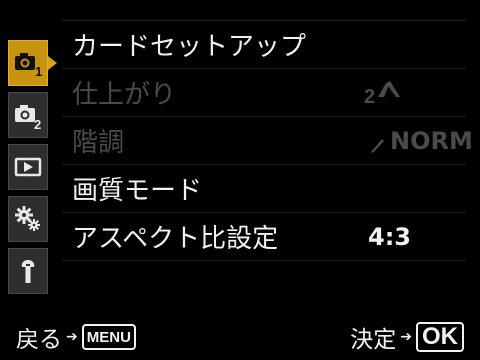  Describe the element at coordinates (373, 340) in the screenshot. I see `confirm-label: 決定` at that location.